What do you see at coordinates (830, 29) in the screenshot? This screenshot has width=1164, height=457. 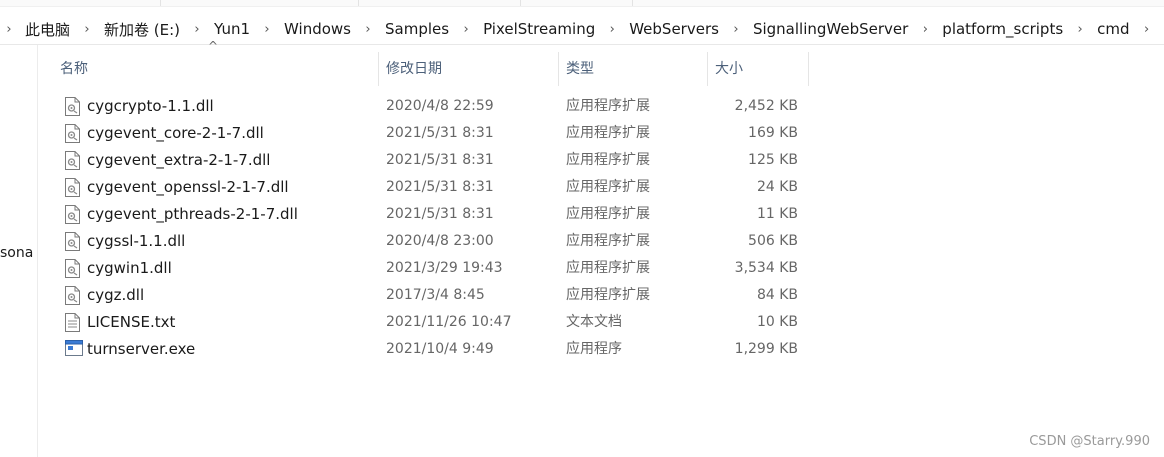 I see `breadcrumb-item: SignallingWebServer` at bounding box center [830, 29].